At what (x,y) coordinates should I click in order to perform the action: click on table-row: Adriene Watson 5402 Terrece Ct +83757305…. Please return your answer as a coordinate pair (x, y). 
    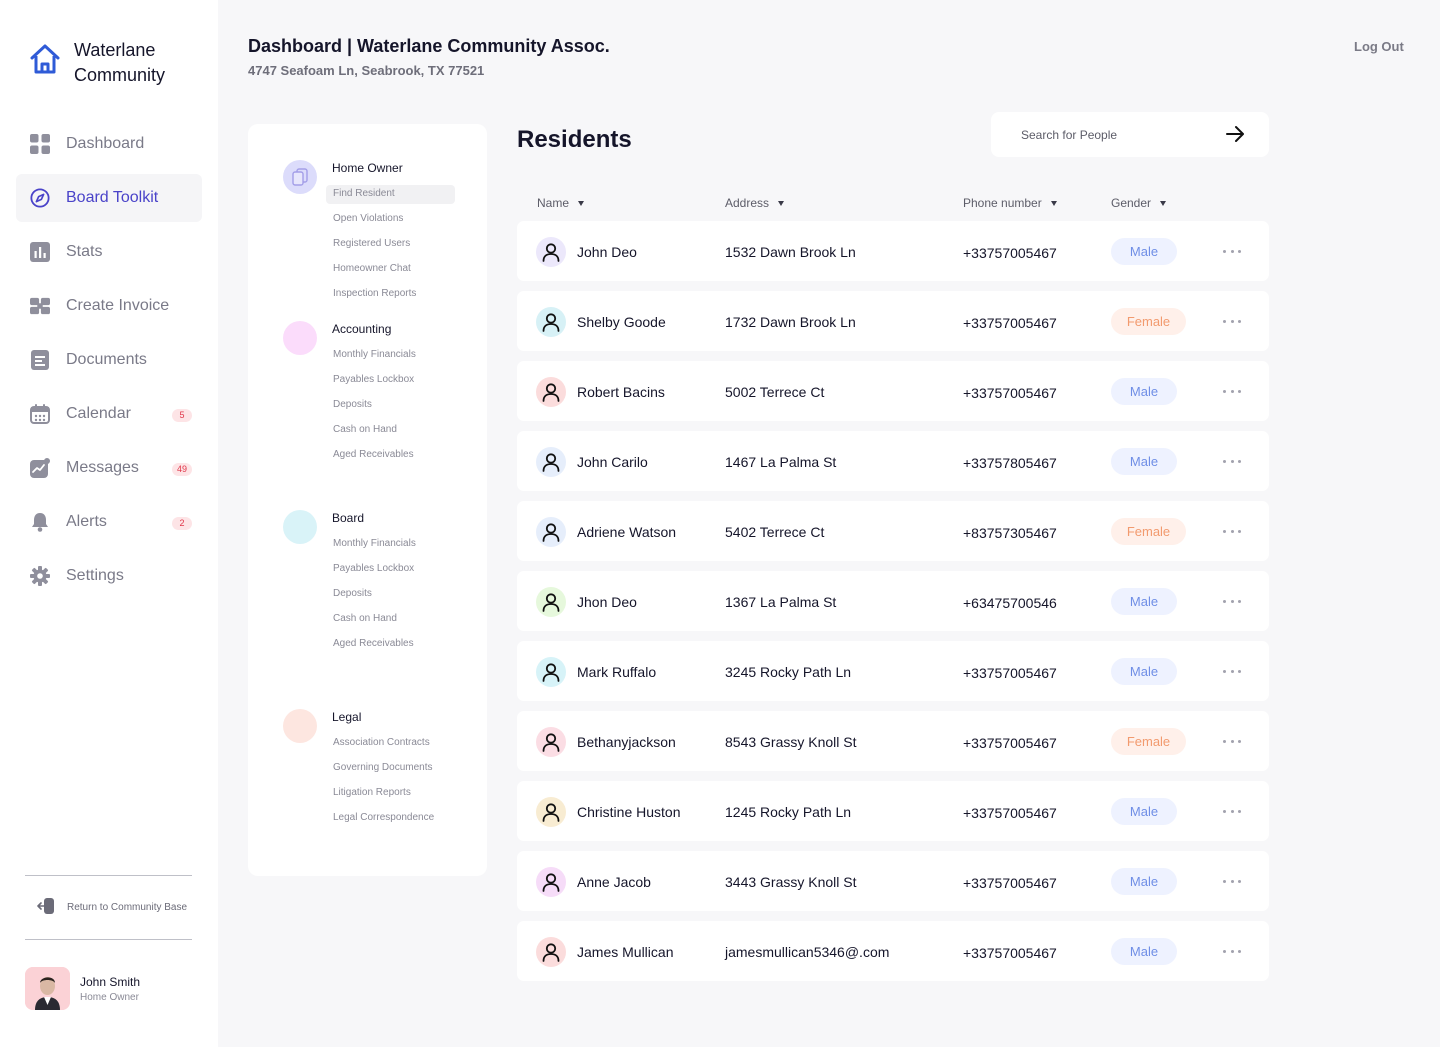
    Looking at the image, I should click on (893, 531).